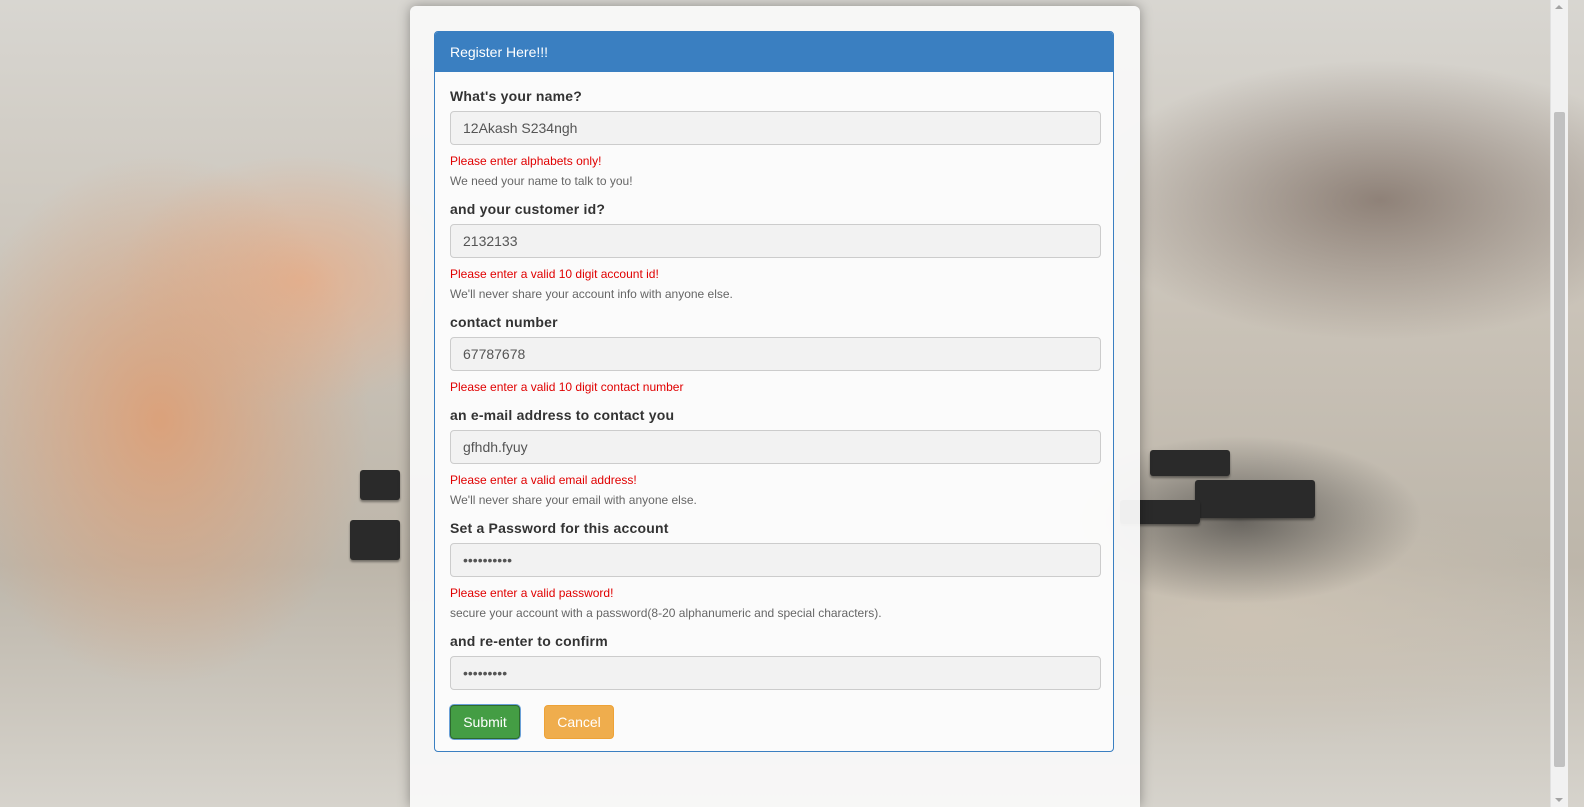 The width and height of the screenshot is (1584, 807). What do you see at coordinates (775, 673) in the screenshot?
I see `confirm-password-input` at bounding box center [775, 673].